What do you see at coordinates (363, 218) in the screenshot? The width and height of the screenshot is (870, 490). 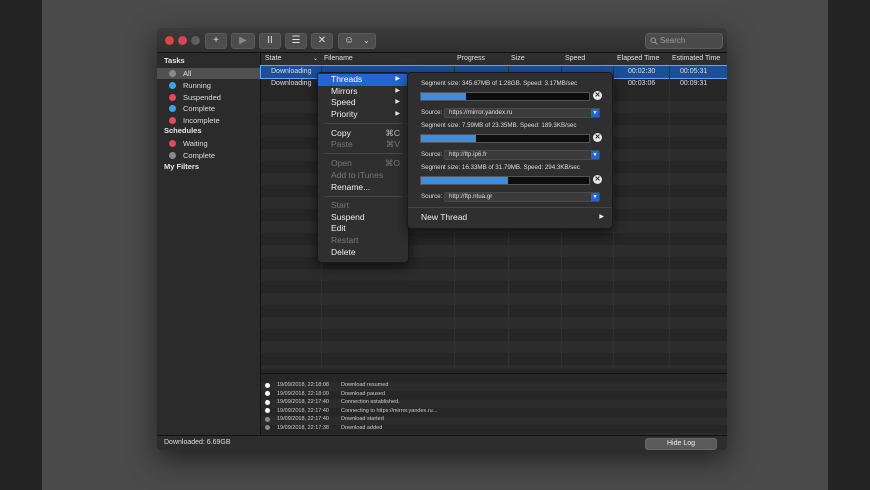 I see `menu-item-suspend: Suspend` at bounding box center [363, 218].